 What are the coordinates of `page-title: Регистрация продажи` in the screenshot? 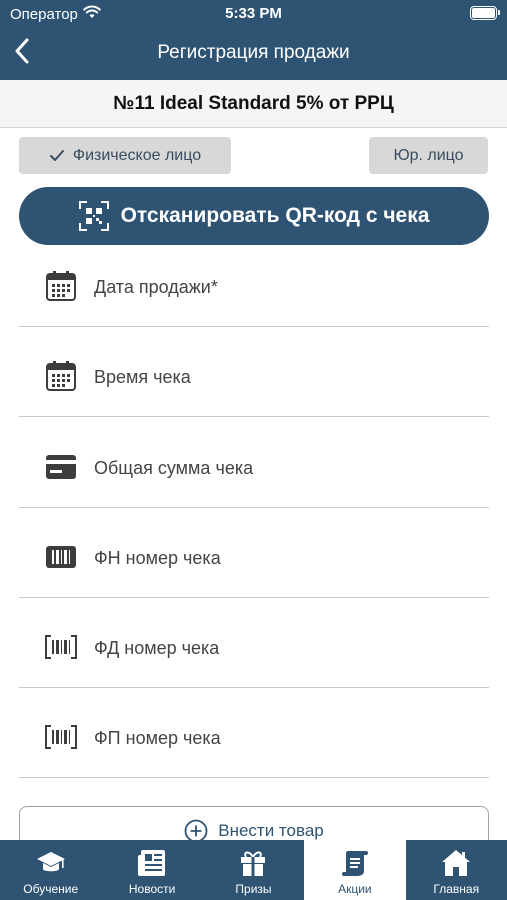 It's located at (253, 52).